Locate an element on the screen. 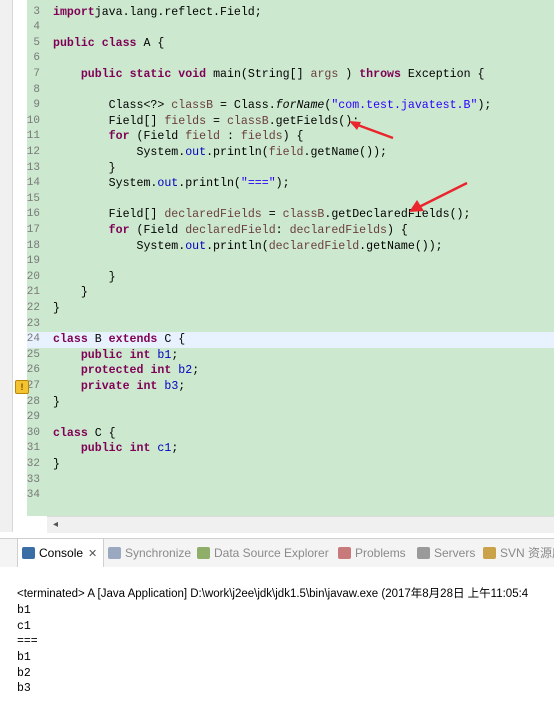 The height and width of the screenshot is (712, 554). tab-problems: Problems is located at coordinates (372, 553).